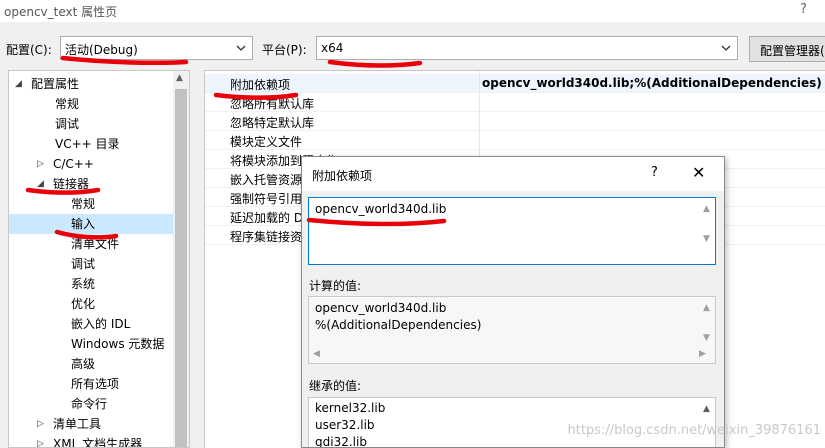 The width and height of the screenshot is (825, 448). I want to click on property-name: 模块定义文件, so click(266, 142).